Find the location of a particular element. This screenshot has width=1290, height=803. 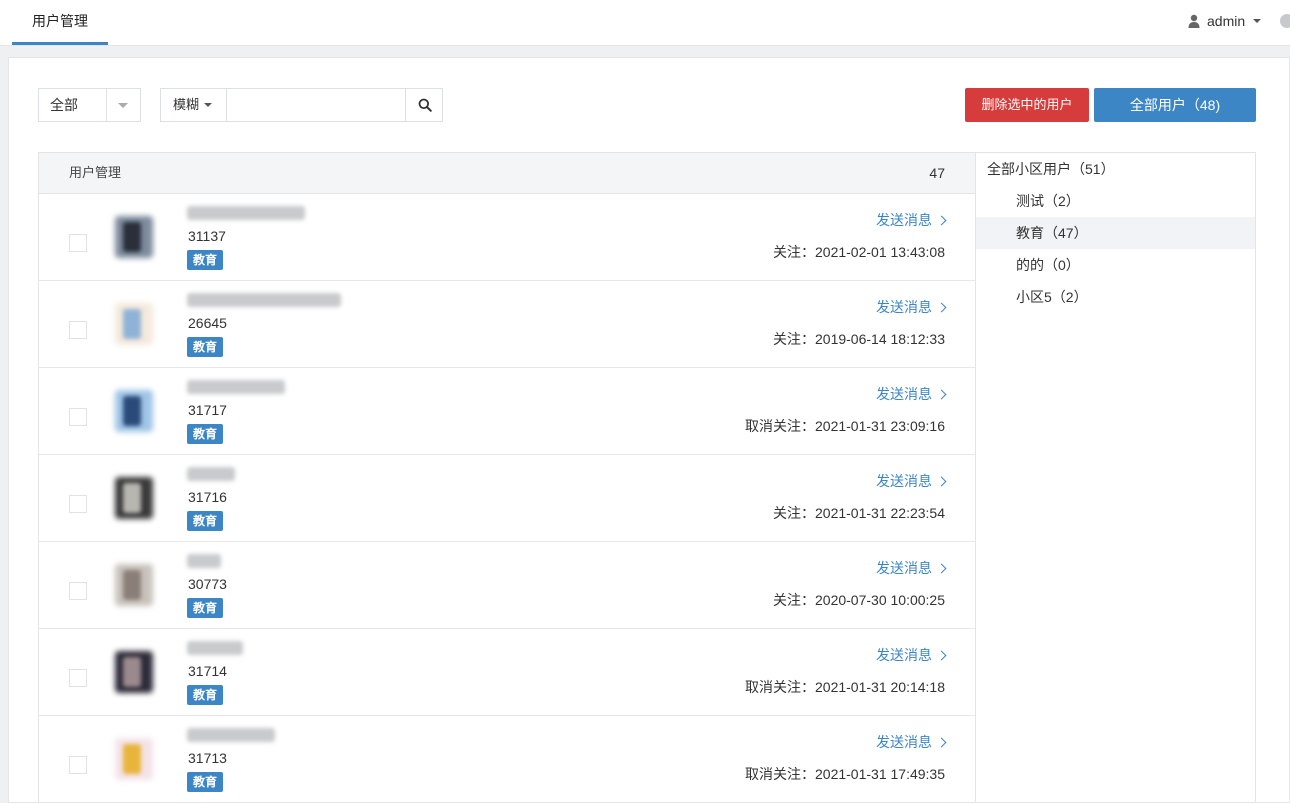

scope-select: 全部 is located at coordinates (89, 105).